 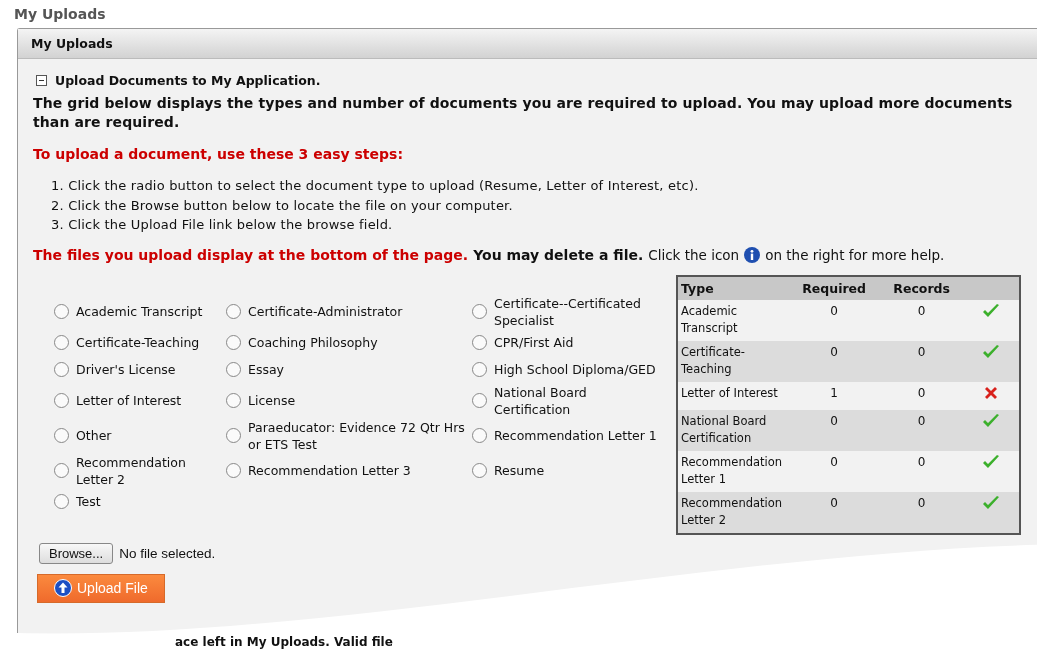 I want to click on help-text: on the right for more help., so click(x=855, y=254).